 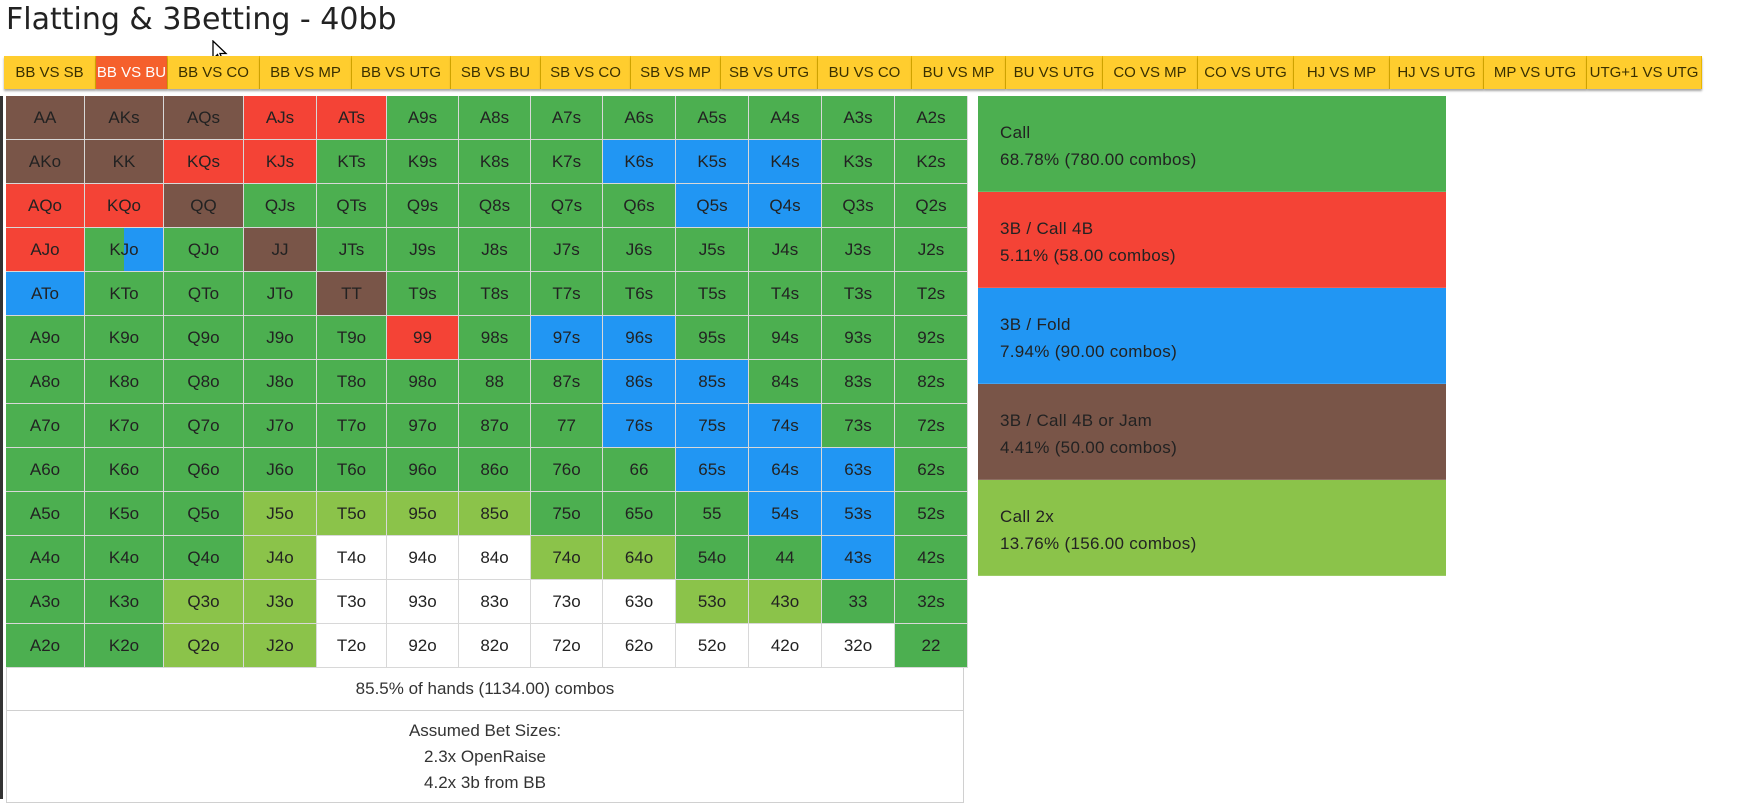 What do you see at coordinates (712, 514) in the screenshot?
I see `hand-cell-55: 55` at bounding box center [712, 514].